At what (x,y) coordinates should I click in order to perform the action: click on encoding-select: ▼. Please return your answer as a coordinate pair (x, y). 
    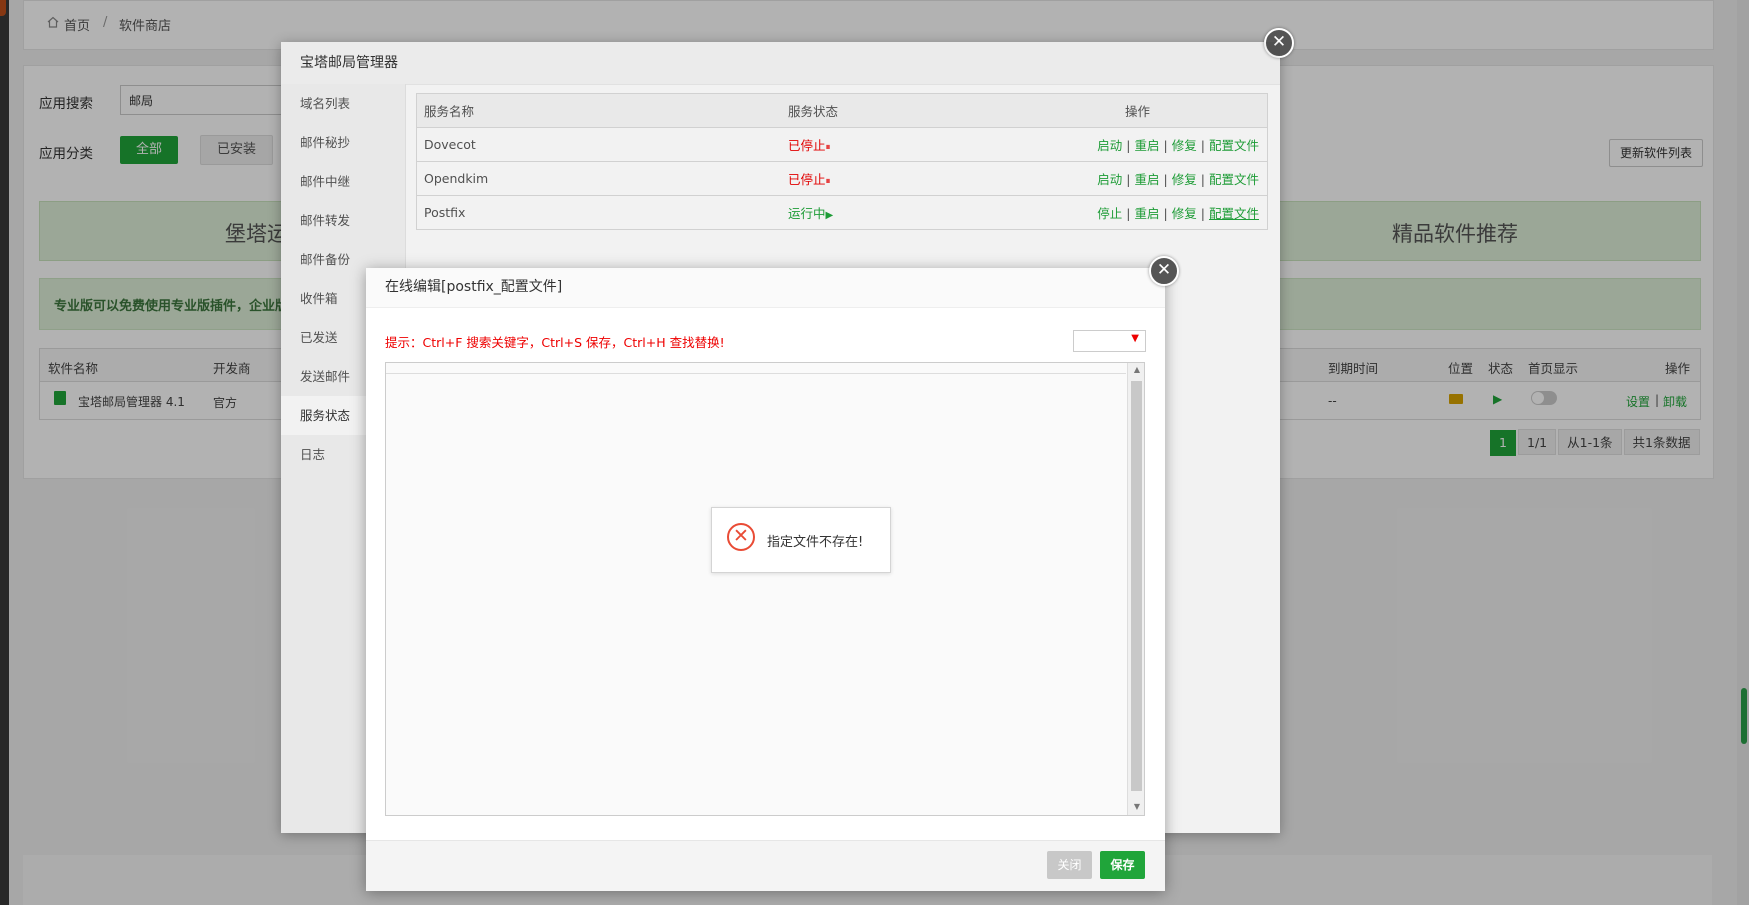
    Looking at the image, I should click on (1109, 341).